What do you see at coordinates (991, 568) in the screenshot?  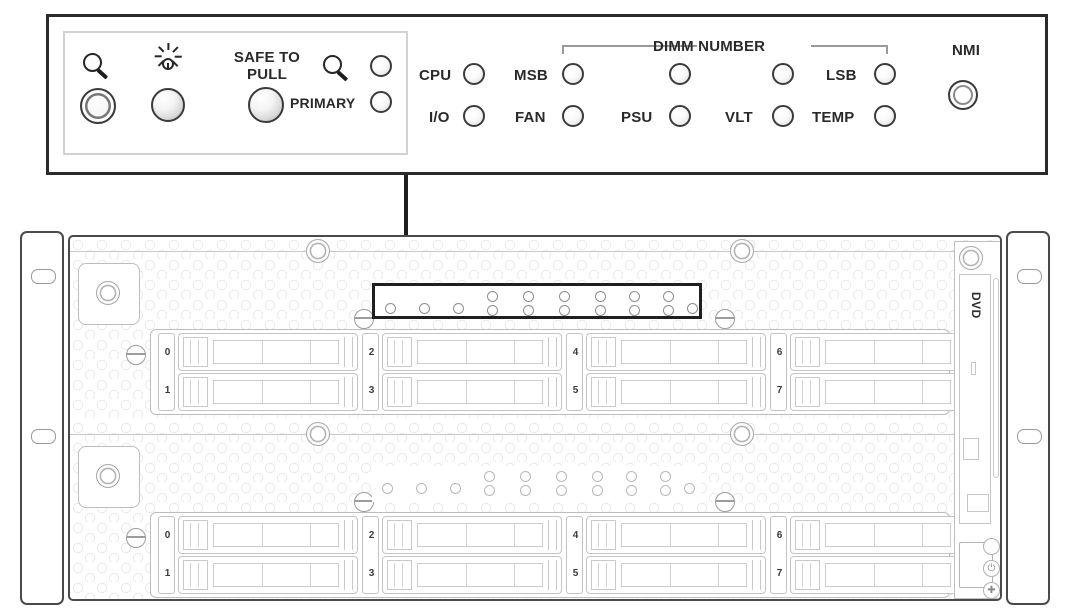 I see `power-button: ⏻` at bounding box center [991, 568].